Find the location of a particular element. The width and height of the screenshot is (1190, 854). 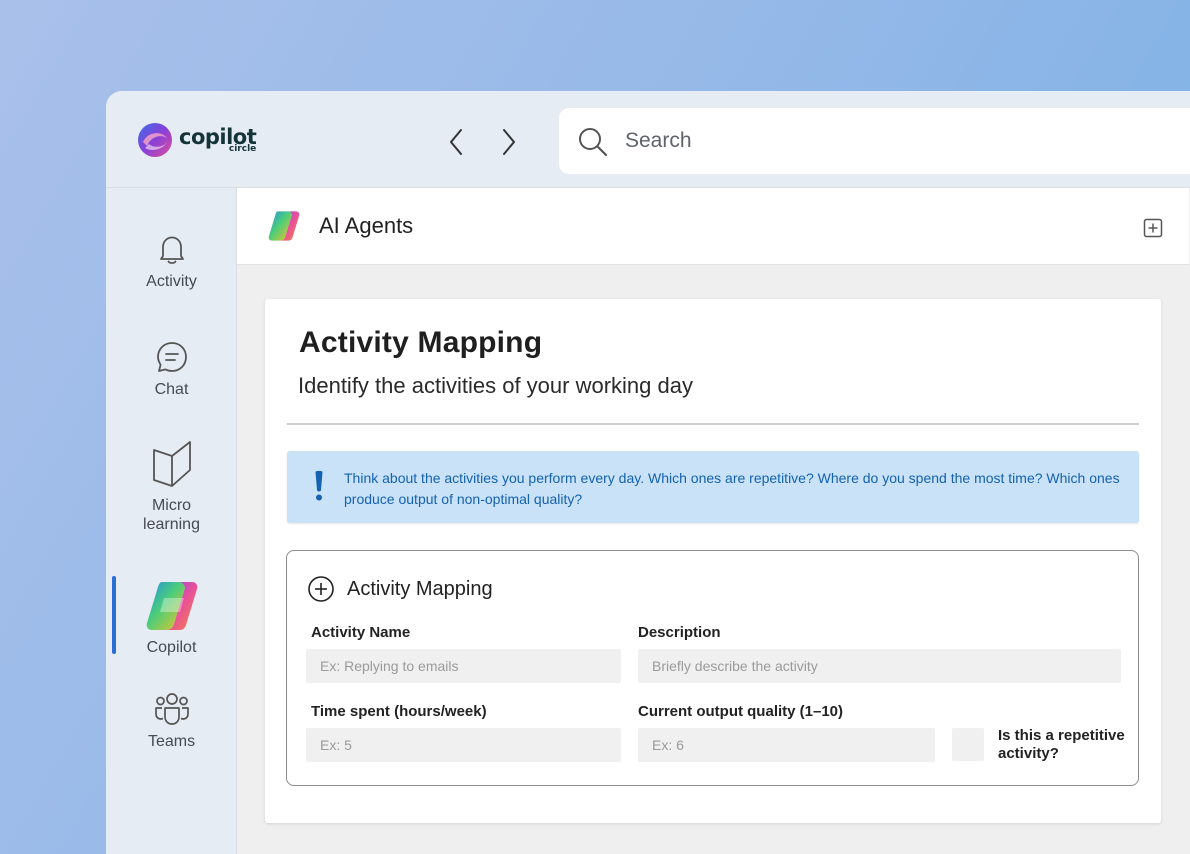

sidebar-item-label: Micro learning is located at coordinates (171, 515).